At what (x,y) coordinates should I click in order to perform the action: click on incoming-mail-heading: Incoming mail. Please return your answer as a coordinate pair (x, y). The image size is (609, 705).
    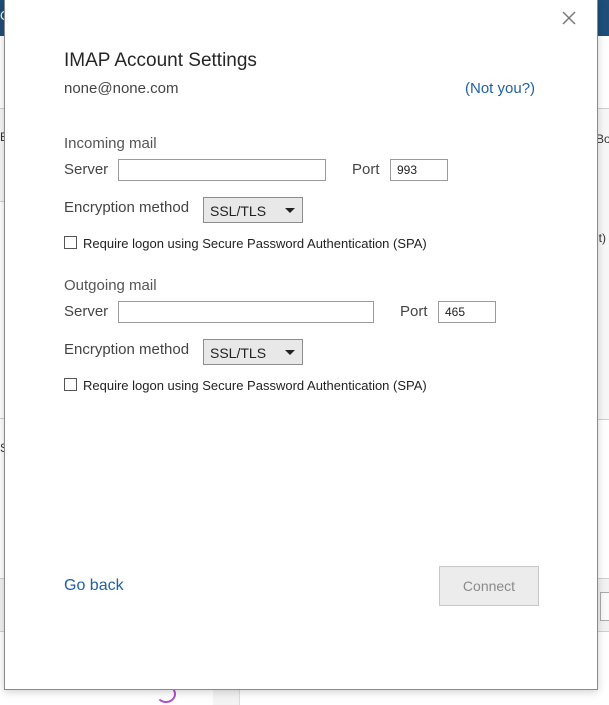
    Looking at the image, I should click on (110, 143).